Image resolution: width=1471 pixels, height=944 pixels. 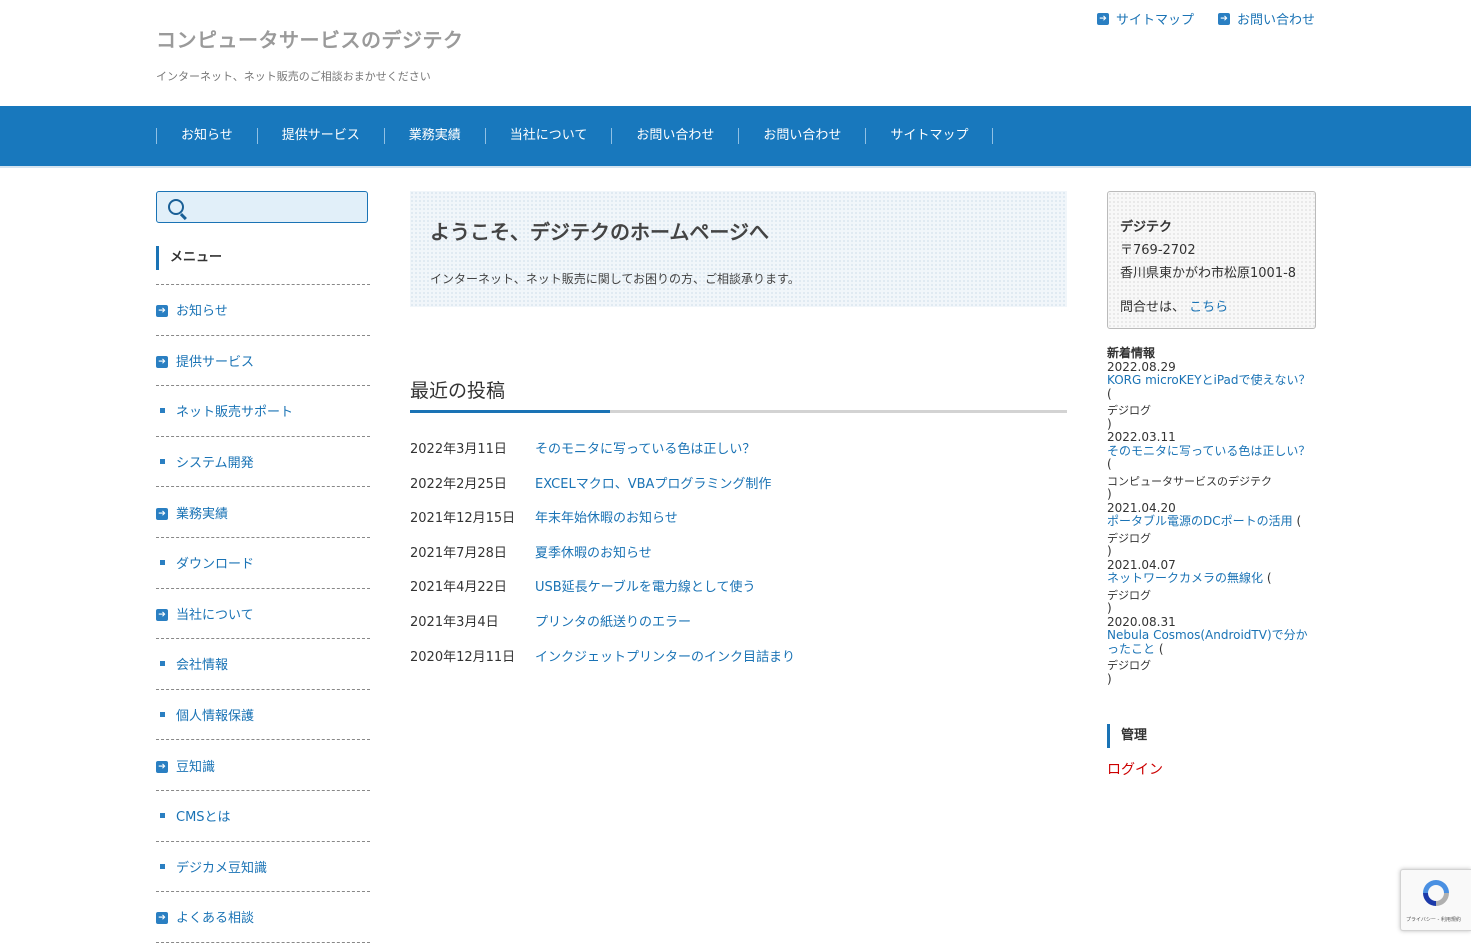 What do you see at coordinates (1208, 307) in the screenshot?
I see `contact-link: こちら` at bounding box center [1208, 307].